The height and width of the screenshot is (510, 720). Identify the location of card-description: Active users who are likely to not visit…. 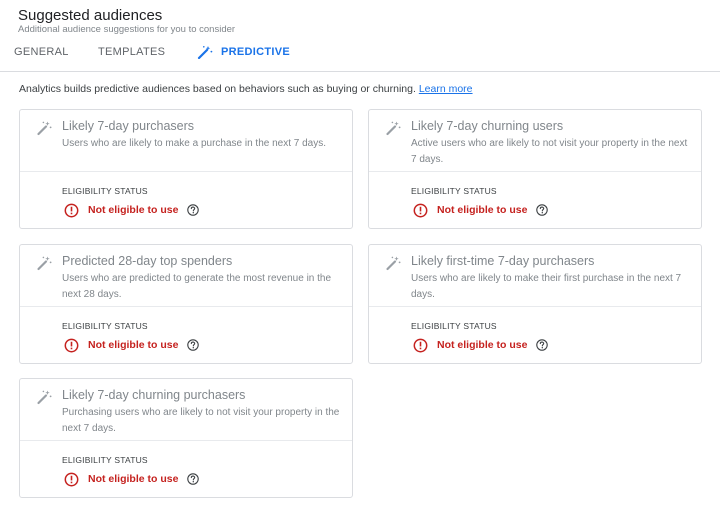
(549, 151).